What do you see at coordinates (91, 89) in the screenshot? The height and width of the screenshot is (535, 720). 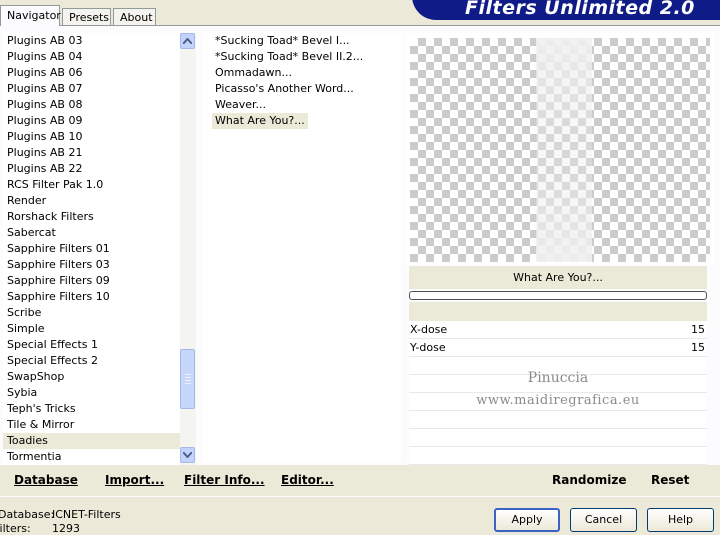 I see `category-item: Plugins AB 07` at bounding box center [91, 89].